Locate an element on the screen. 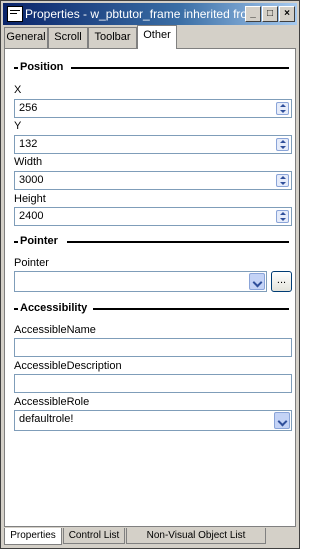 The width and height of the screenshot is (320, 549). y-label: Y is located at coordinates (18, 126).